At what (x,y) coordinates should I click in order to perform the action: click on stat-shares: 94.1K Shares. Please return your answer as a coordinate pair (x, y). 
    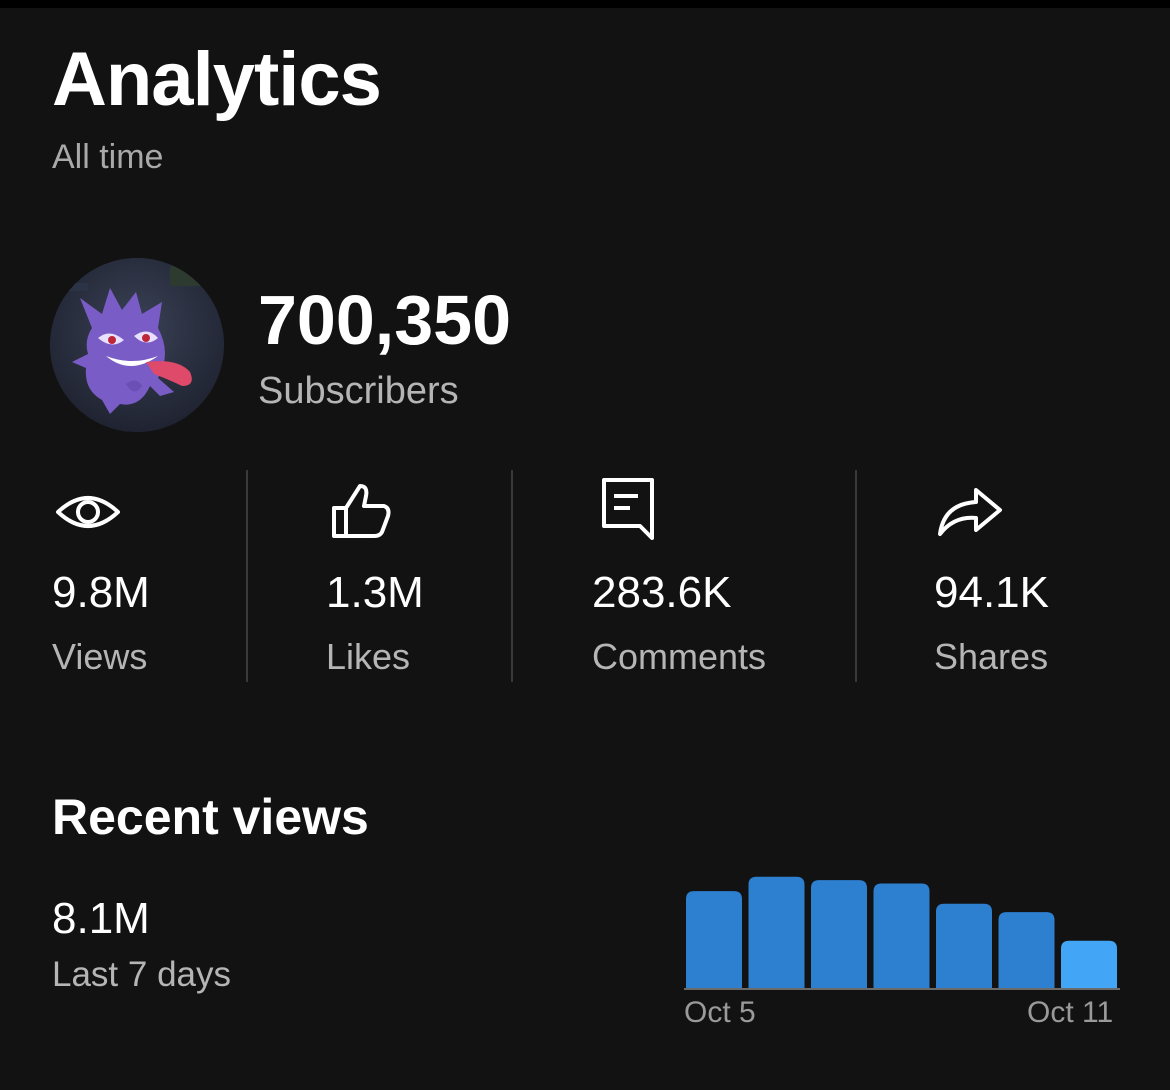
    Looking at the image, I should click on (991, 577).